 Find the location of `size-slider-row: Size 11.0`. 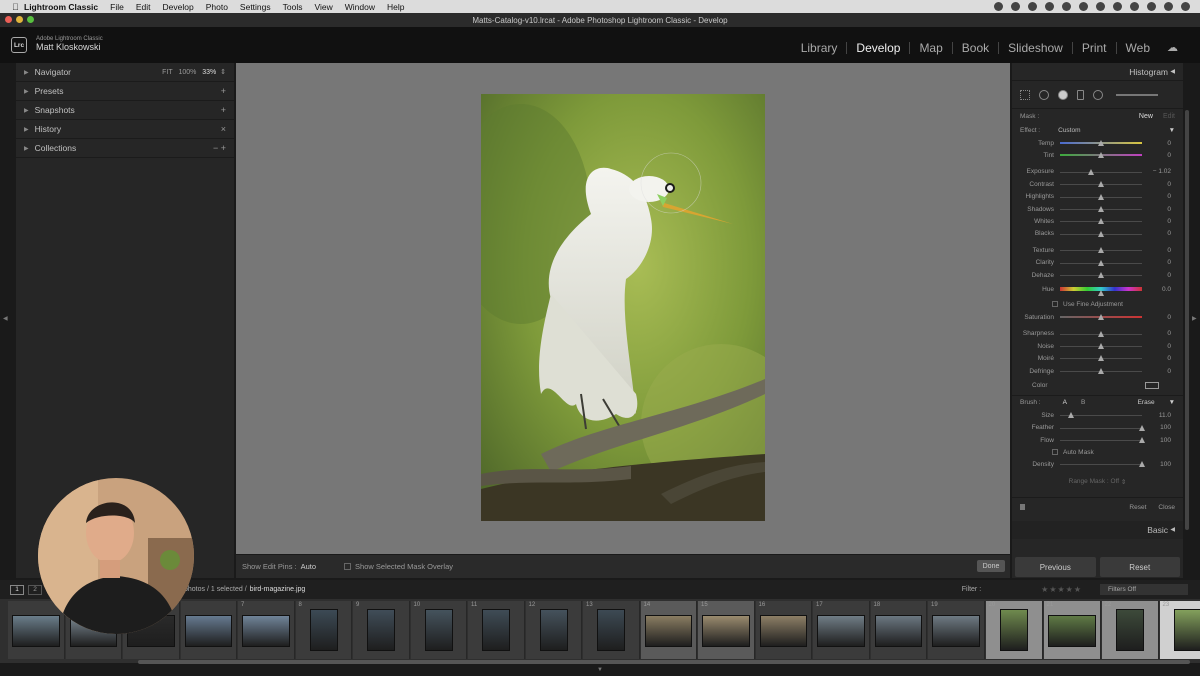

size-slider-row: Size 11.0 is located at coordinates (1097, 415).